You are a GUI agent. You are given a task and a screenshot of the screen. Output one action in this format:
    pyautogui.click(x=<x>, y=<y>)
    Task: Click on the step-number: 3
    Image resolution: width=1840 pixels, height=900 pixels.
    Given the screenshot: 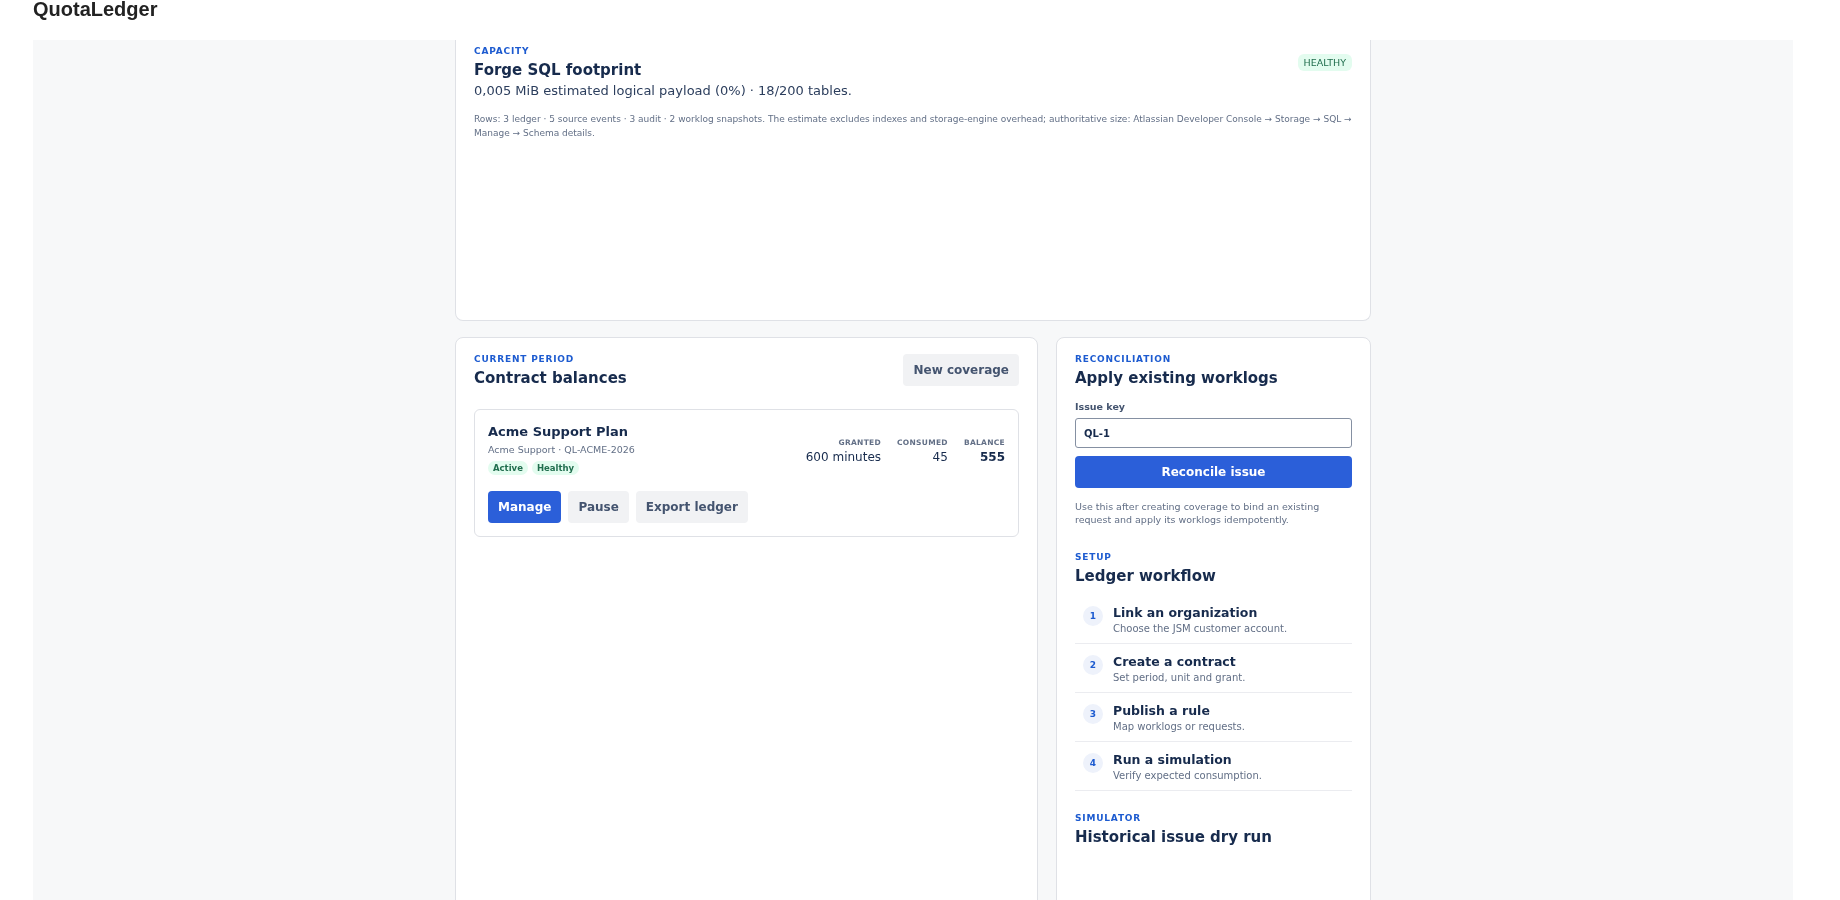 What is the action you would take?
    pyautogui.click(x=1093, y=714)
    